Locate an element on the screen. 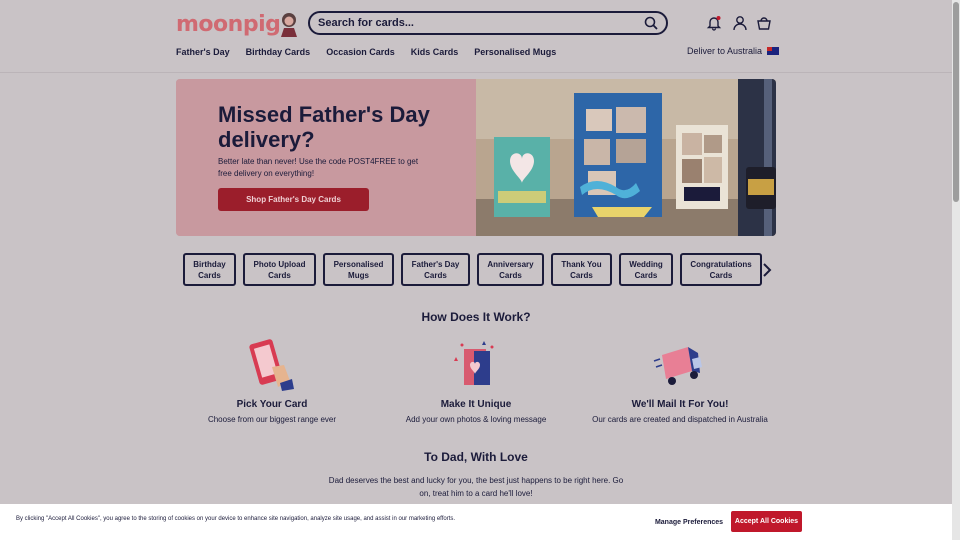 The height and width of the screenshot is (540, 960). chevron-right-icon is located at coordinates (767, 270).